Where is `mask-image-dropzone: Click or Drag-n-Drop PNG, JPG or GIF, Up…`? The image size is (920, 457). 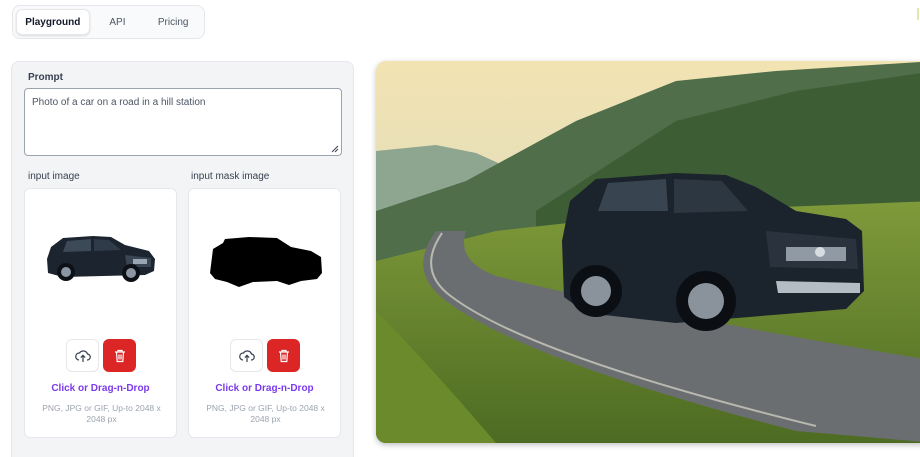
mask-image-dropzone: Click or Drag-n-Drop PNG, JPG or GIF, Up… is located at coordinates (264, 313).